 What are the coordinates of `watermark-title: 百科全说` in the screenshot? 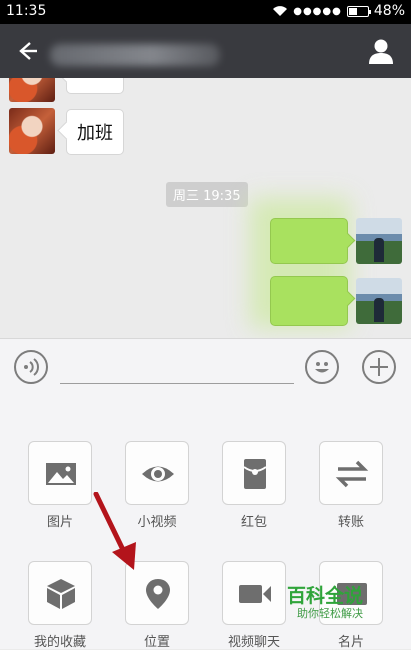 It's located at (325, 596).